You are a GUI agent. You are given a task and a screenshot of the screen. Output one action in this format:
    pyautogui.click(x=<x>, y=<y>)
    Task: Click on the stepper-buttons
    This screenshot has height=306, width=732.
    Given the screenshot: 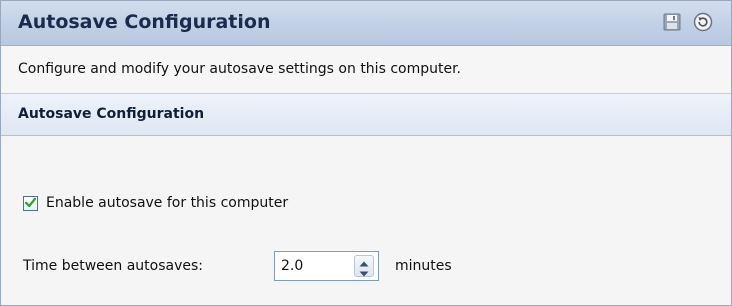 What is the action you would take?
    pyautogui.click(x=364, y=266)
    